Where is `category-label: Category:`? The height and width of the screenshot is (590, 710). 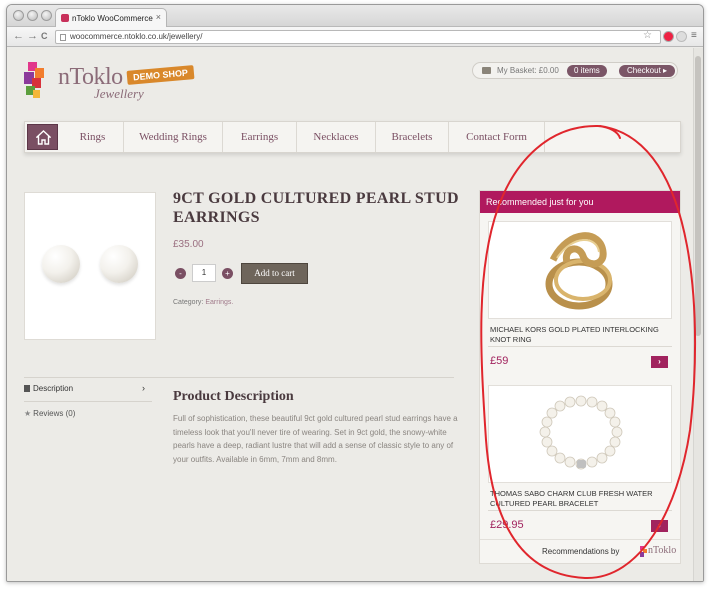
category-label: Category: is located at coordinates (188, 302).